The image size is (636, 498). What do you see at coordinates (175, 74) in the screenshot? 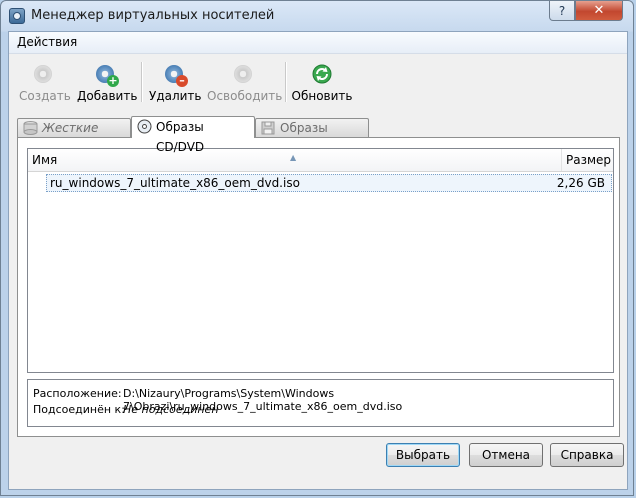
I see `disk-remove-icon: –` at bounding box center [175, 74].